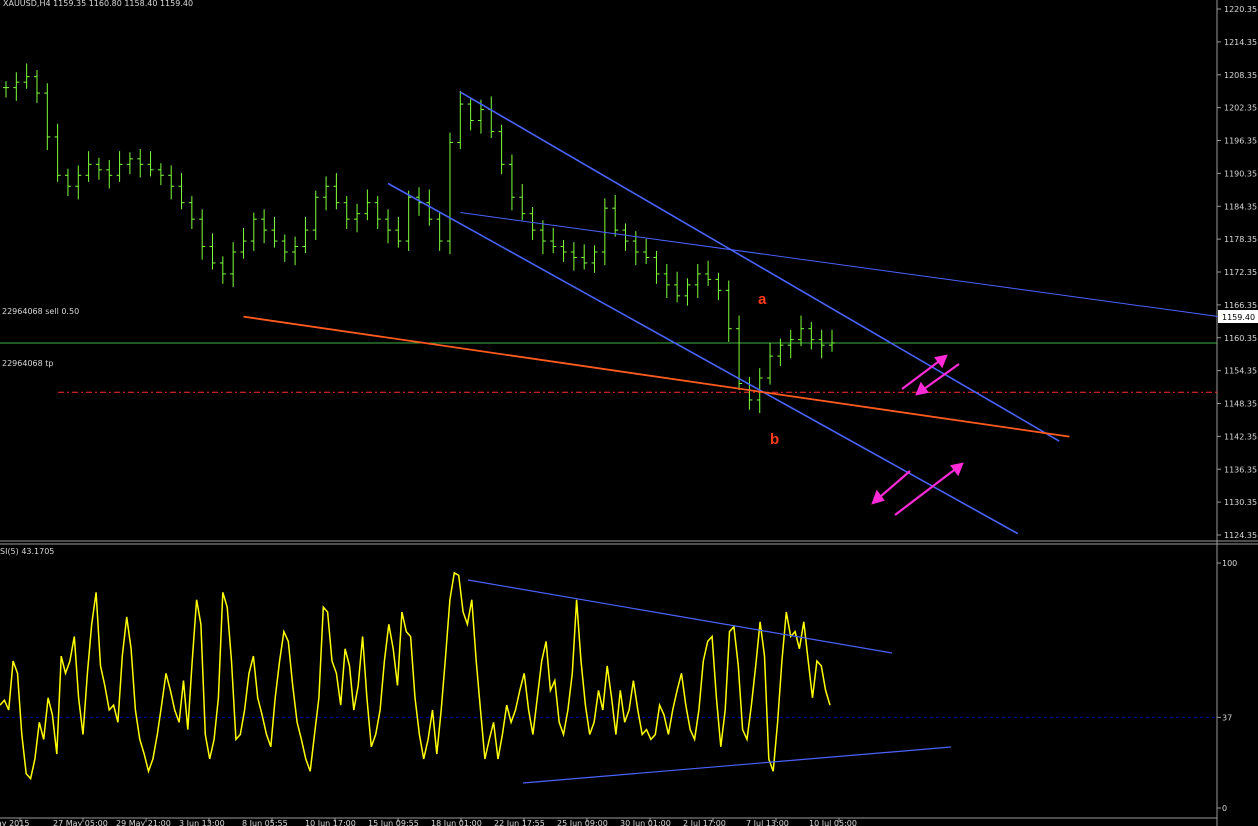 Image resolution: width=1258 pixels, height=826 pixels. What do you see at coordinates (1240, 469) in the screenshot?
I see `price-tick-label: 1136.35` at bounding box center [1240, 469].